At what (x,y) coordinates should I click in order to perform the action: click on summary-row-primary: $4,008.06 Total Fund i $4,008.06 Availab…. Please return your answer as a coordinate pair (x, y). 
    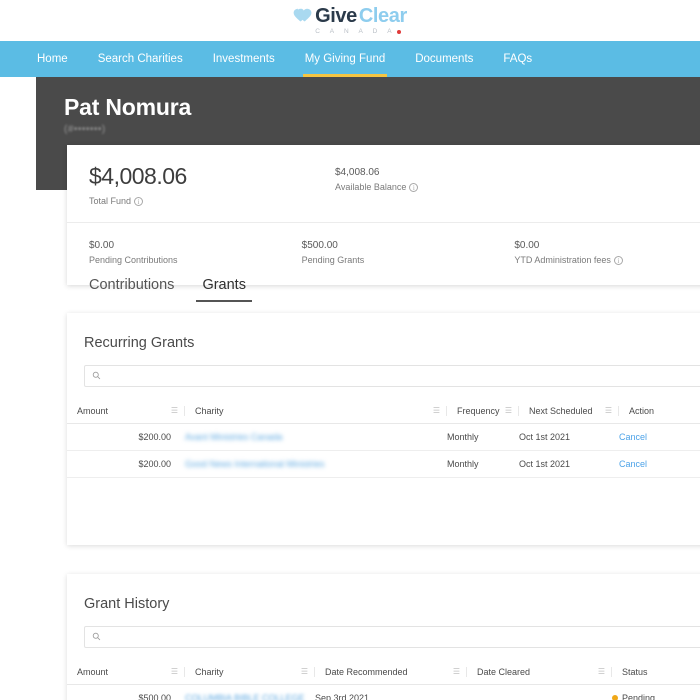
    Looking at the image, I should click on (383, 192).